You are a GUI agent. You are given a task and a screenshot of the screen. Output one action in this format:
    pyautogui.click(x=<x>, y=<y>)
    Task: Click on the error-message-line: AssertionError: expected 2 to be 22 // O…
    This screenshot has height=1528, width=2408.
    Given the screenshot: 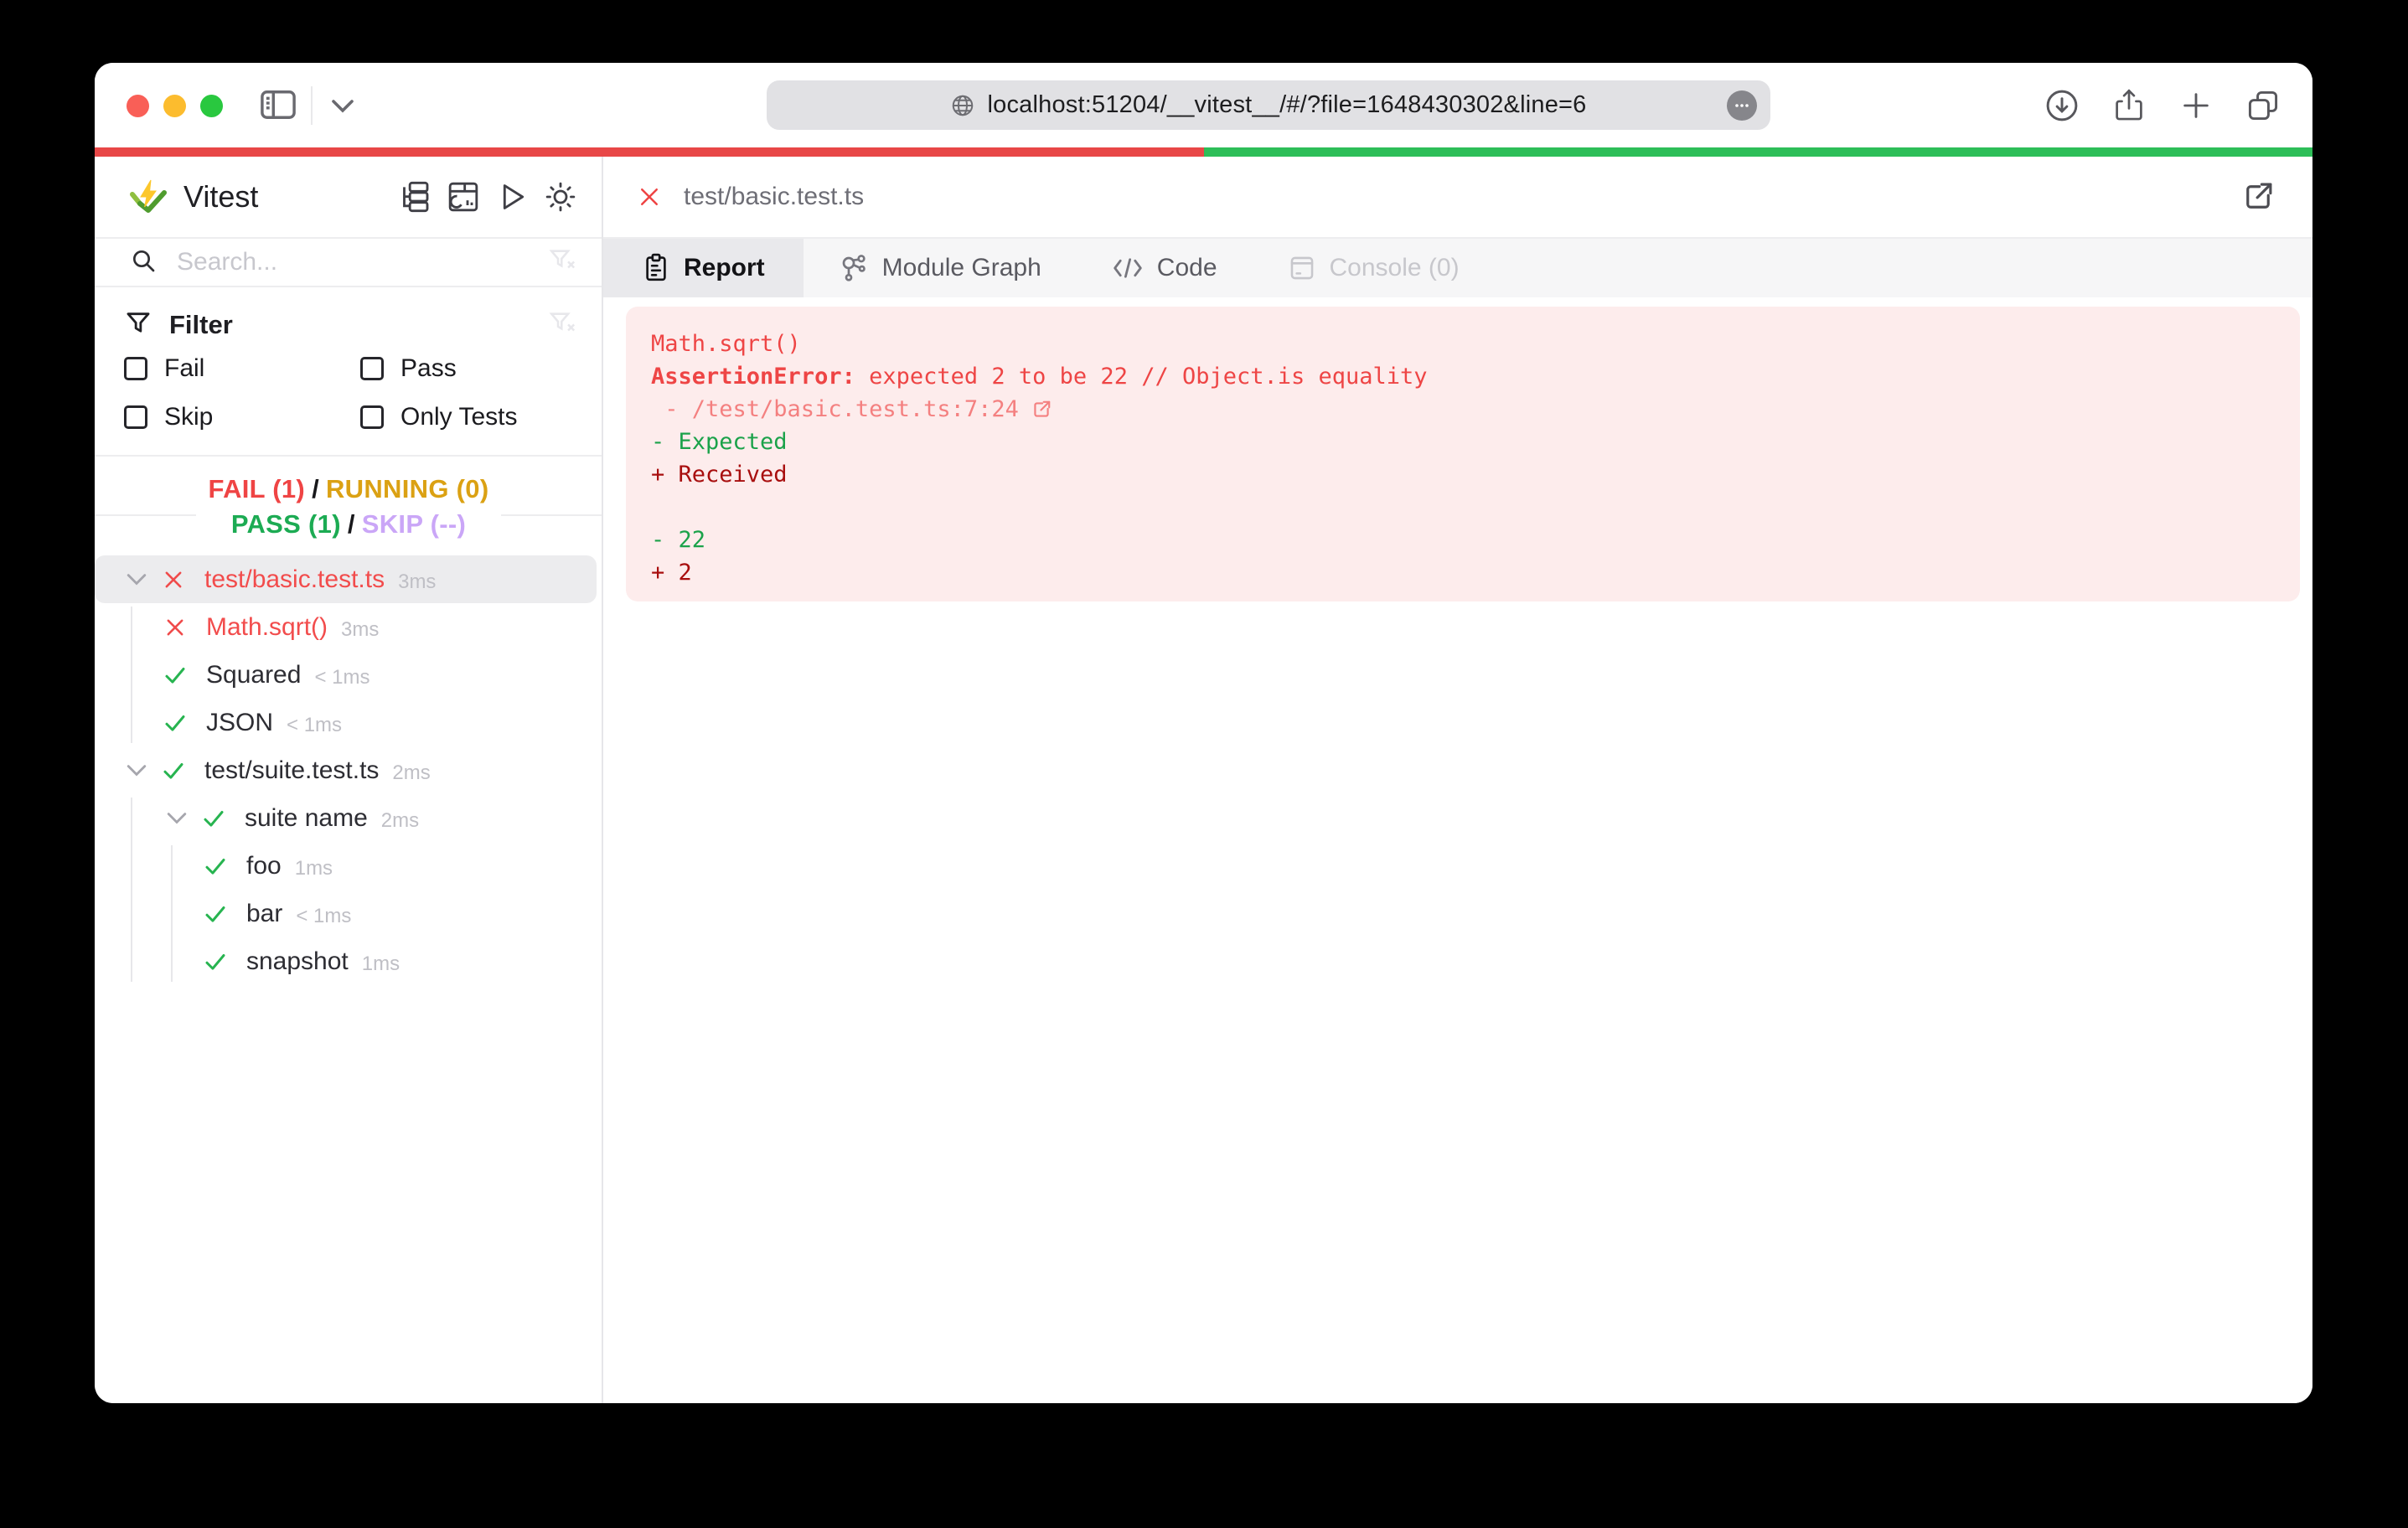 What is the action you would take?
    pyautogui.click(x=1039, y=377)
    